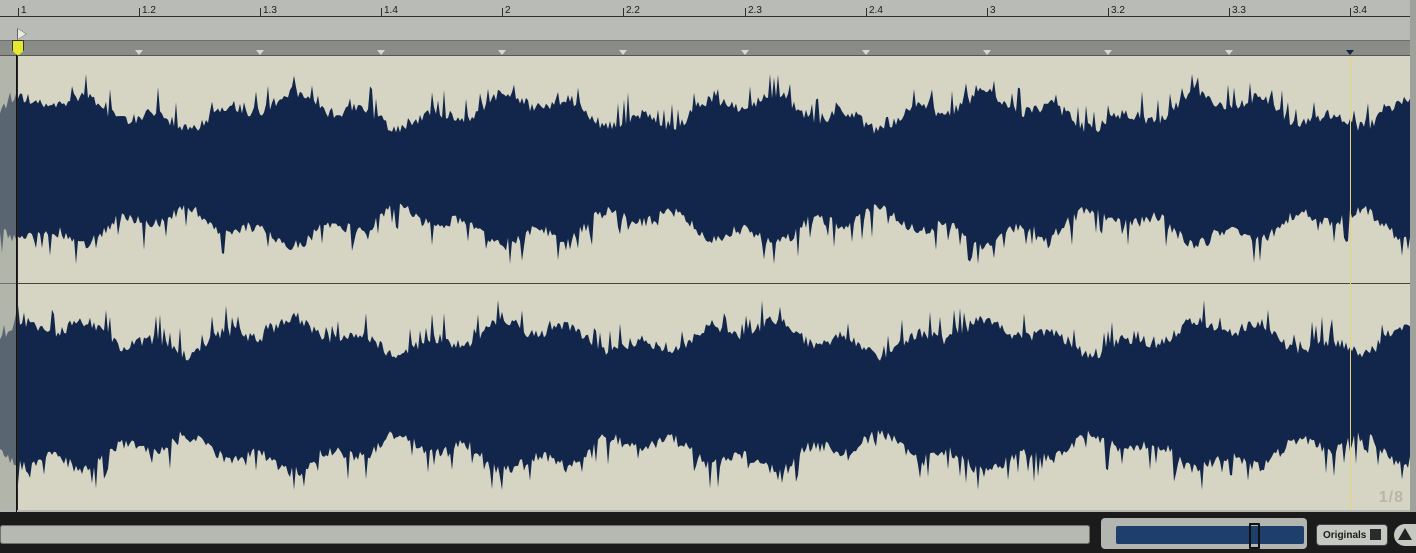 This screenshot has width=1416, height=553. I want to click on playhead-line, so click(16, 276).